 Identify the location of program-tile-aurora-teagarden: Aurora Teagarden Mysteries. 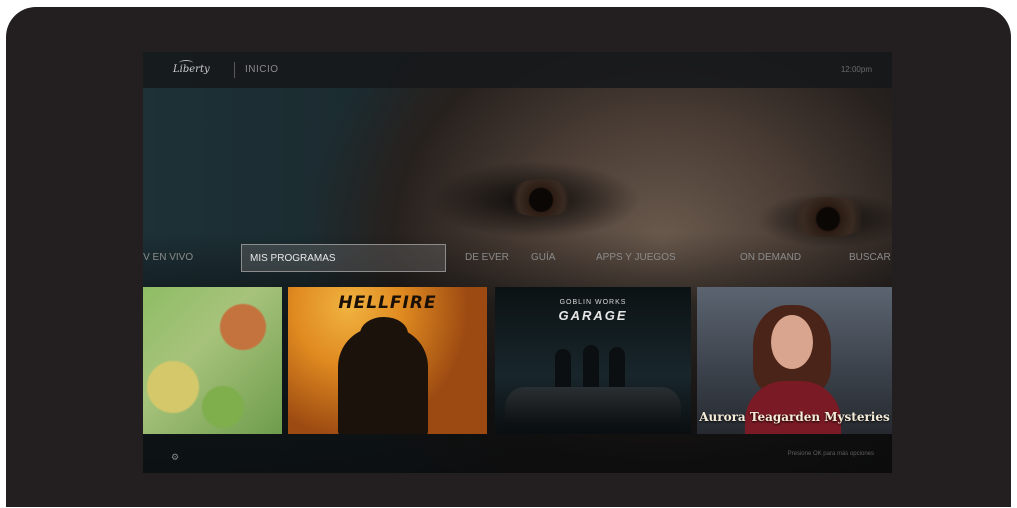
(794, 360).